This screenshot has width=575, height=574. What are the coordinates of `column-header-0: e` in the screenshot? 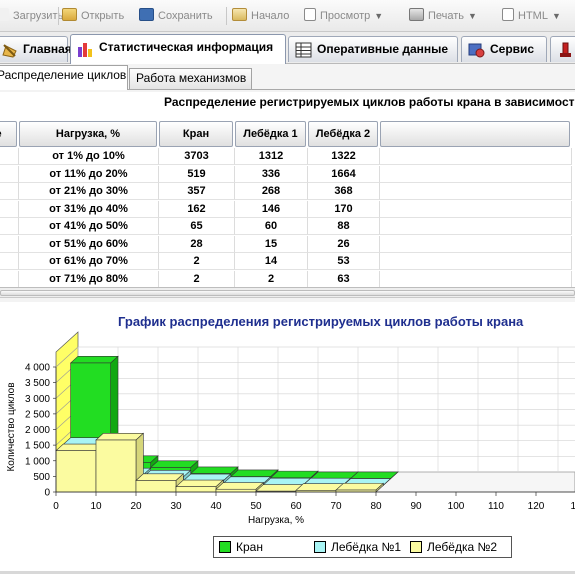 It's located at (8, 134).